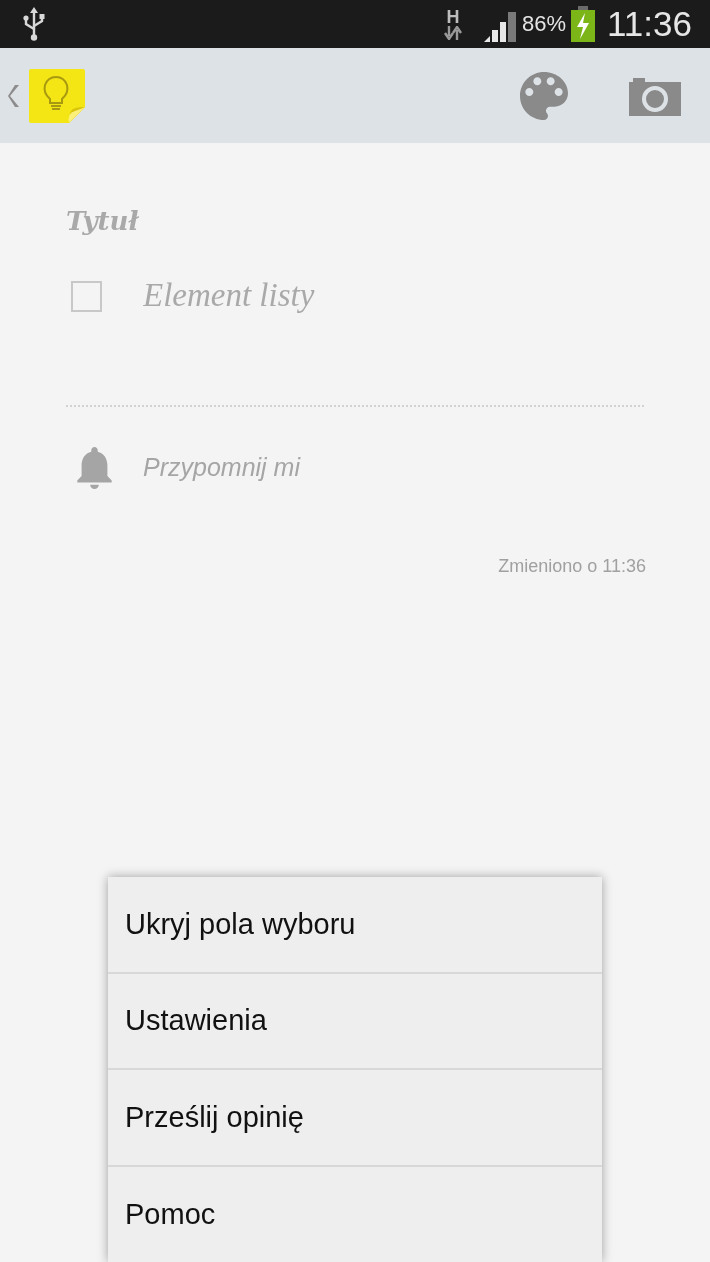 The height and width of the screenshot is (1262, 710). I want to click on clock-time: 11:36, so click(649, 24).